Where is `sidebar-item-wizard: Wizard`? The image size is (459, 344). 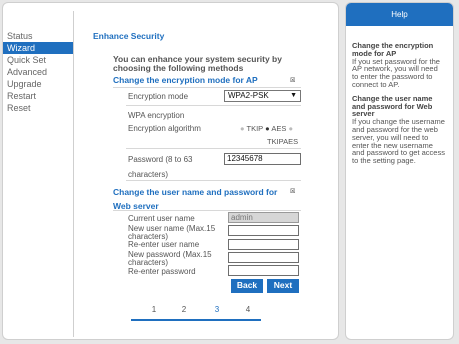 sidebar-item-wizard: Wizard is located at coordinates (38, 48).